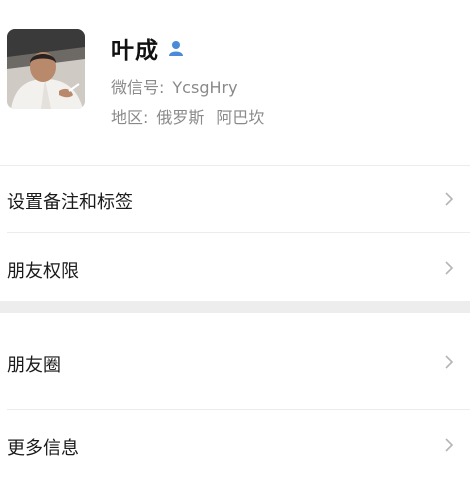  I want to click on avatar-photo, so click(46, 69).